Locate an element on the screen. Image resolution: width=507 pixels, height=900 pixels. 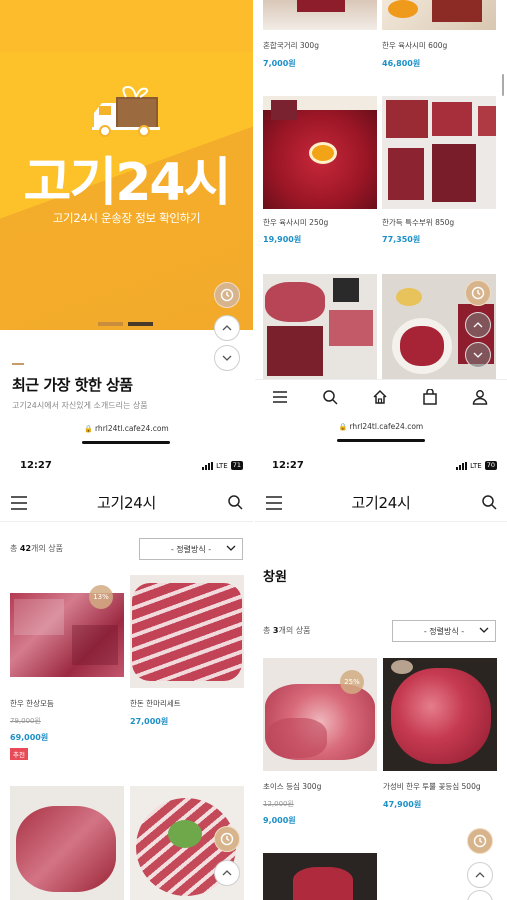
product-card: 한우 육사시미 250g 19,900원 is located at coordinates (320, 171).